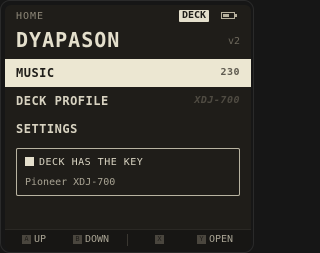  What do you see at coordinates (29, 161) in the screenshot?
I see `square-icon` at bounding box center [29, 161].